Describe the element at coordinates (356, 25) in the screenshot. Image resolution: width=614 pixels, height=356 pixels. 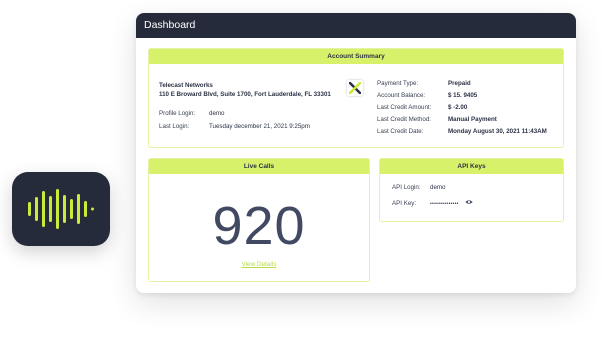
I see `window-title: Dashboard` at that location.